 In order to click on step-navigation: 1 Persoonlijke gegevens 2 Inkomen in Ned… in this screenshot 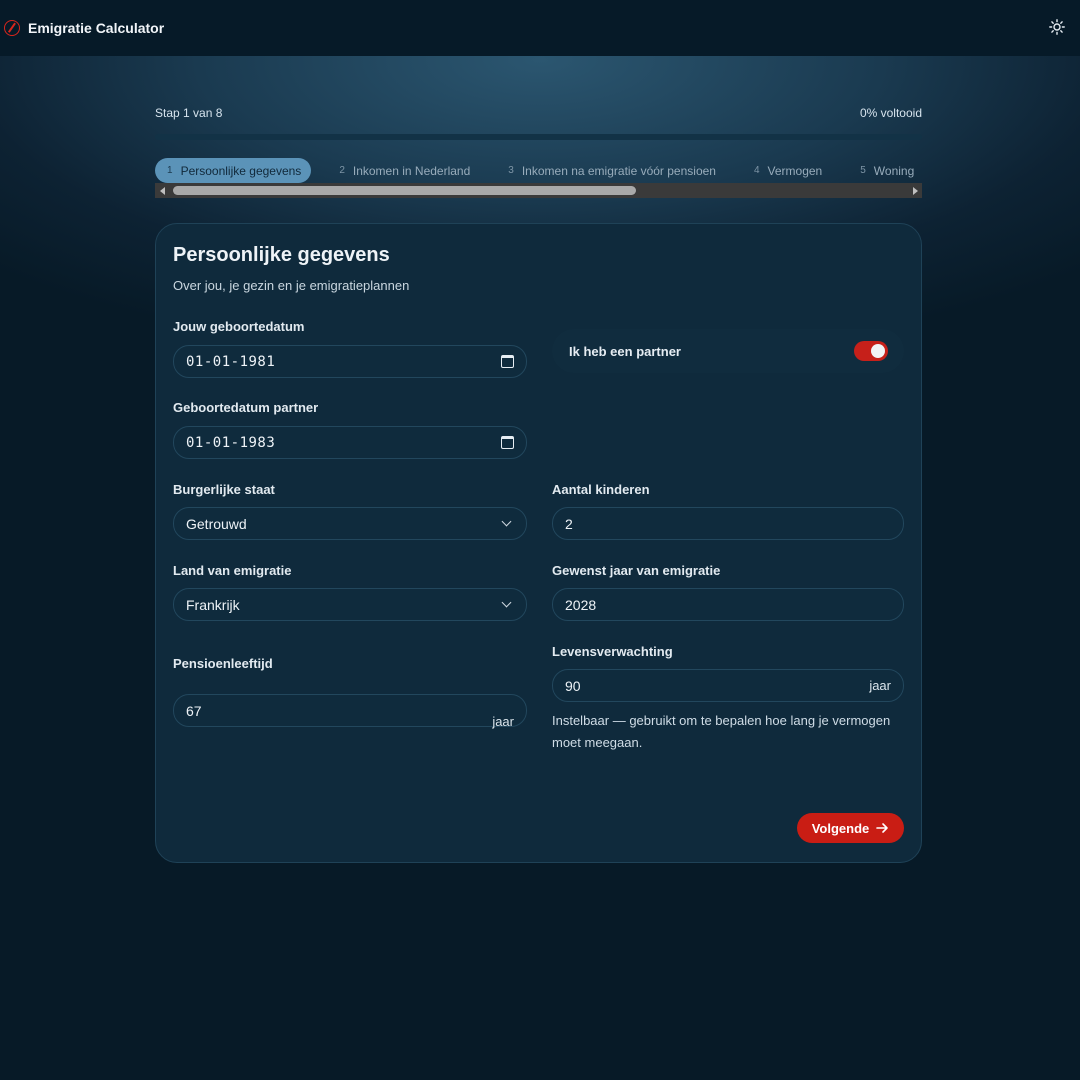, I will do `click(538, 178)`.